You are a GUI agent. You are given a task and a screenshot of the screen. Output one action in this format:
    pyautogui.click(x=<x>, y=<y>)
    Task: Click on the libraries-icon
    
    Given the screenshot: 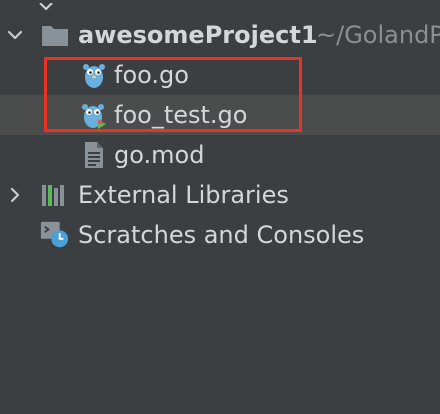 What is the action you would take?
    pyautogui.click(x=55, y=195)
    